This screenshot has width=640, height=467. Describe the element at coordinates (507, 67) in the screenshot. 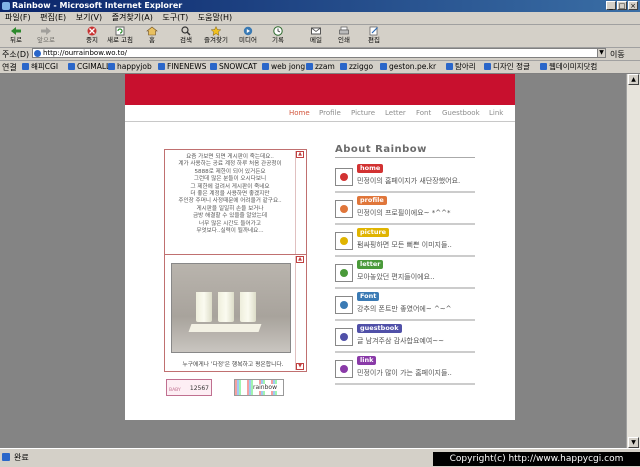

I see `link-item: 디자인 정글` at that location.